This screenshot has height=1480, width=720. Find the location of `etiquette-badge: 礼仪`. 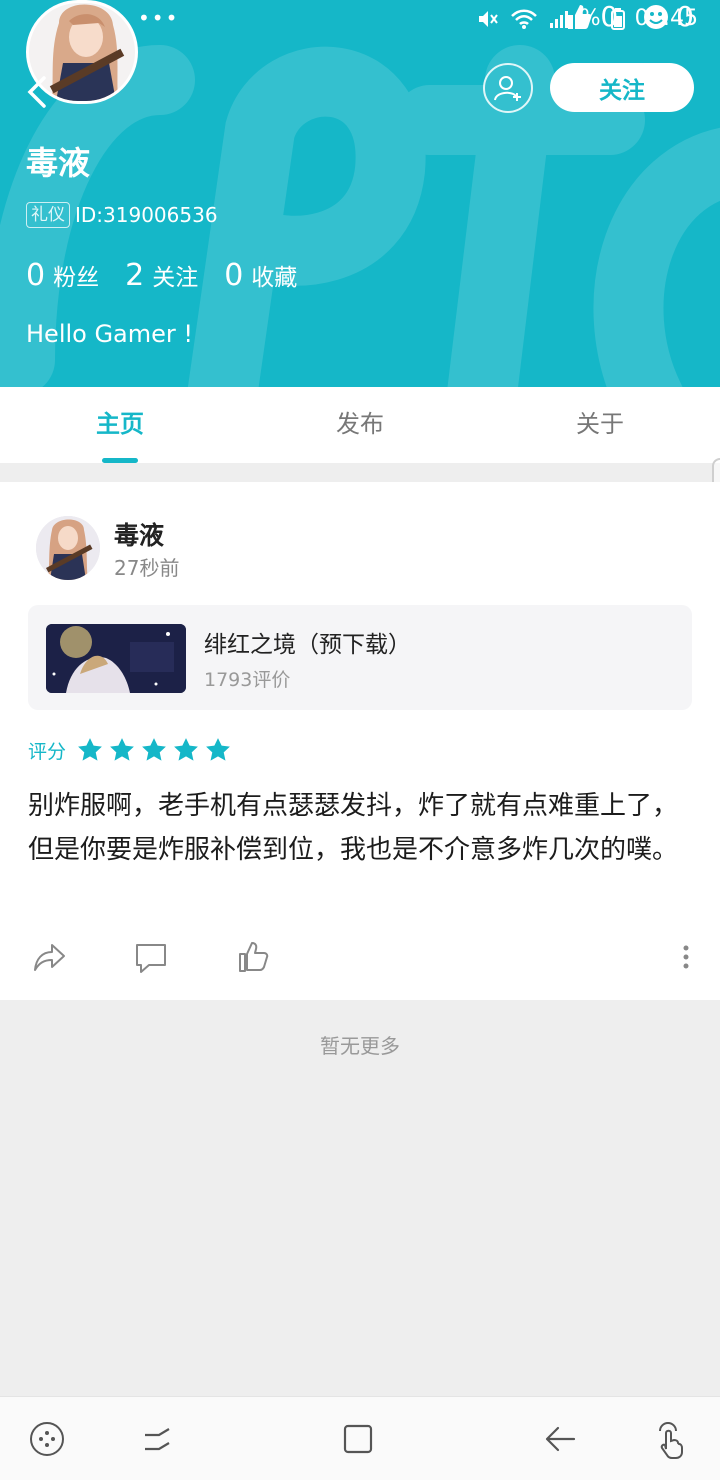

etiquette-badge: 礼仪 is located at coordinates (48, 215).